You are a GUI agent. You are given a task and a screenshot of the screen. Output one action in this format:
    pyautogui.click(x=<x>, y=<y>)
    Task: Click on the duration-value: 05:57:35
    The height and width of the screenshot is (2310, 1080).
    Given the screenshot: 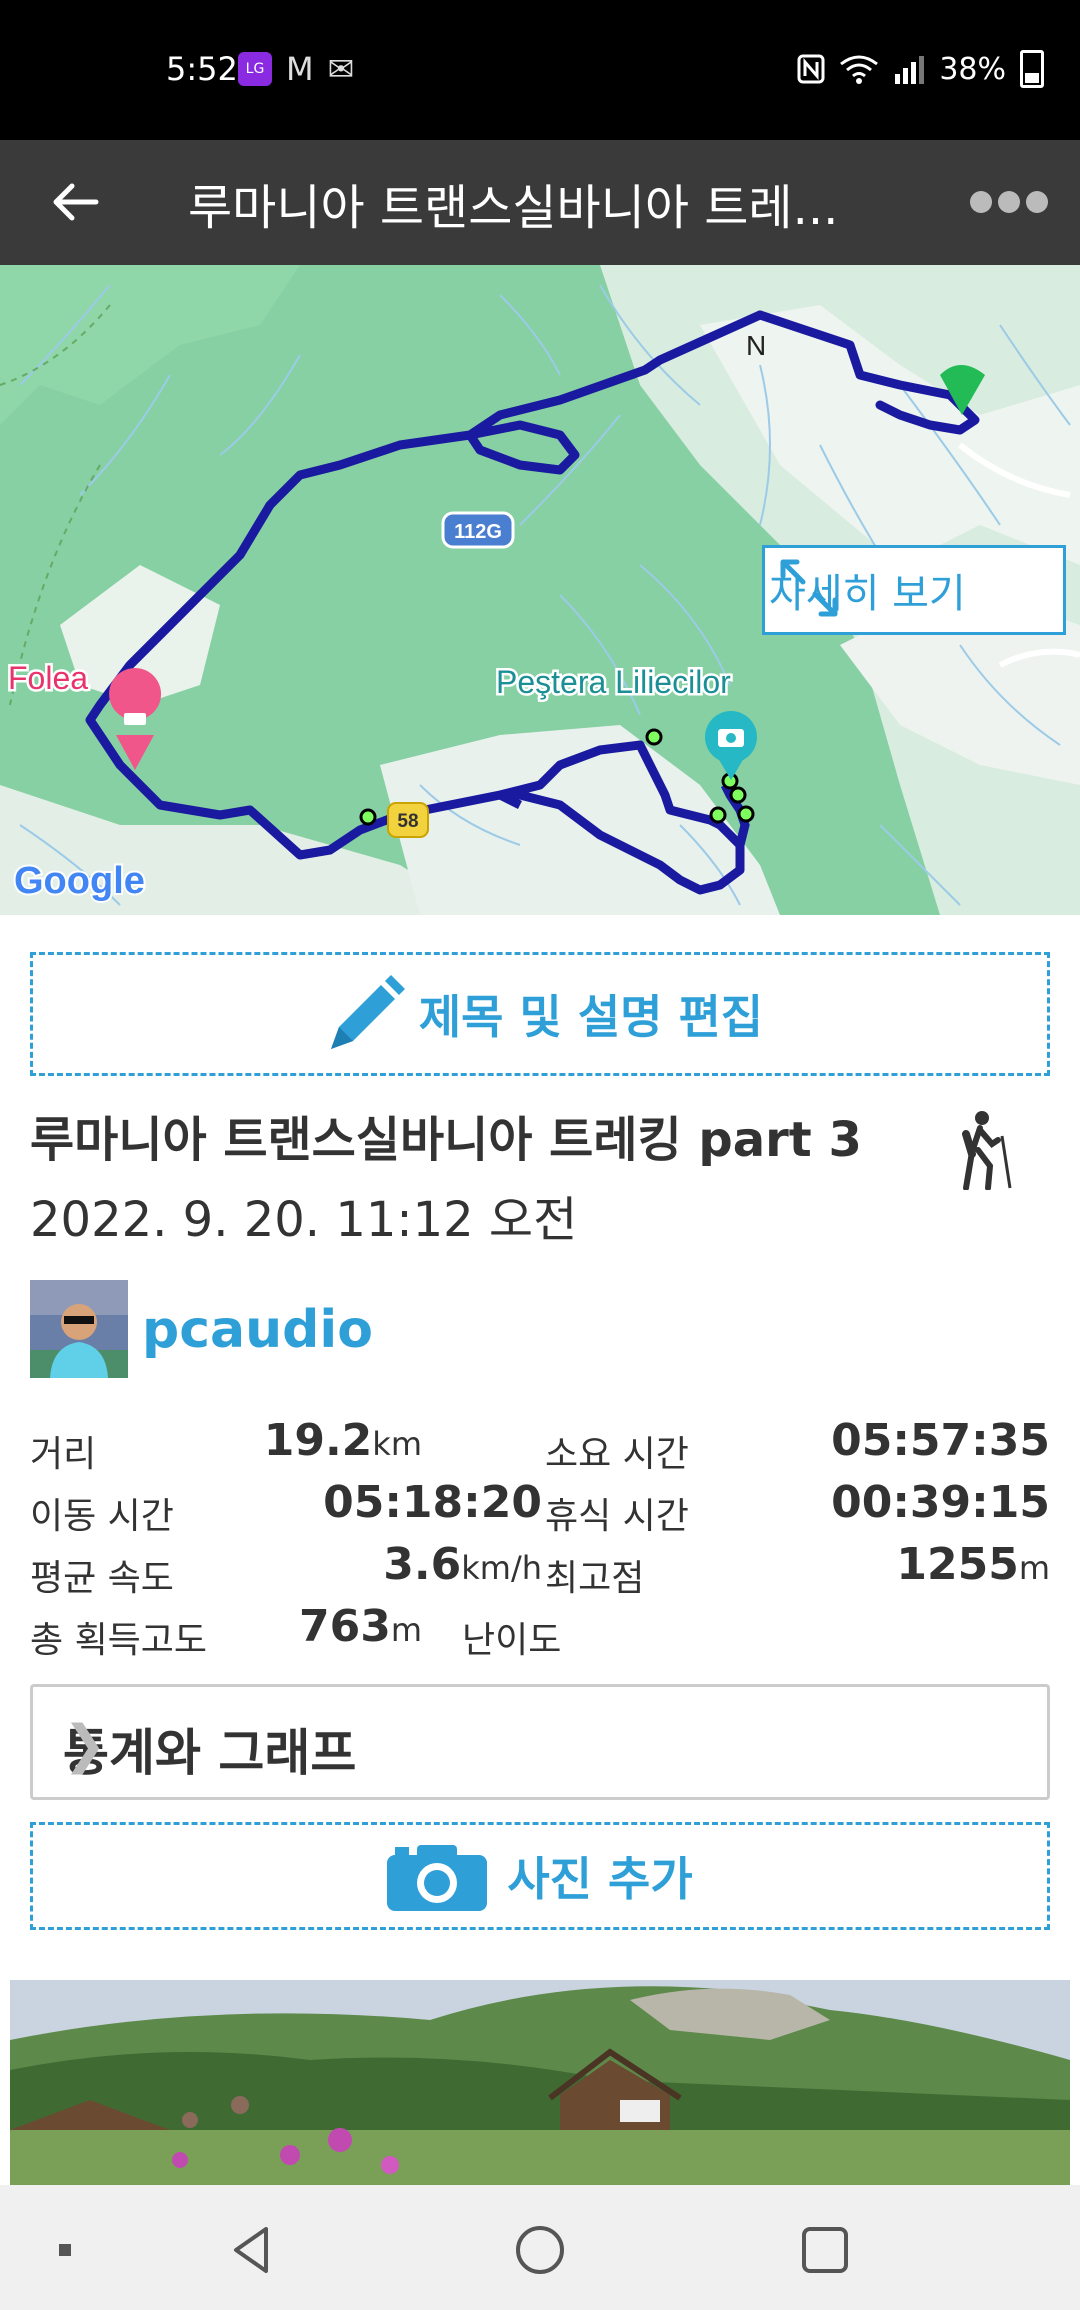 What is the action you would take?
    pyautogui.click(x=940, y=1440)
    